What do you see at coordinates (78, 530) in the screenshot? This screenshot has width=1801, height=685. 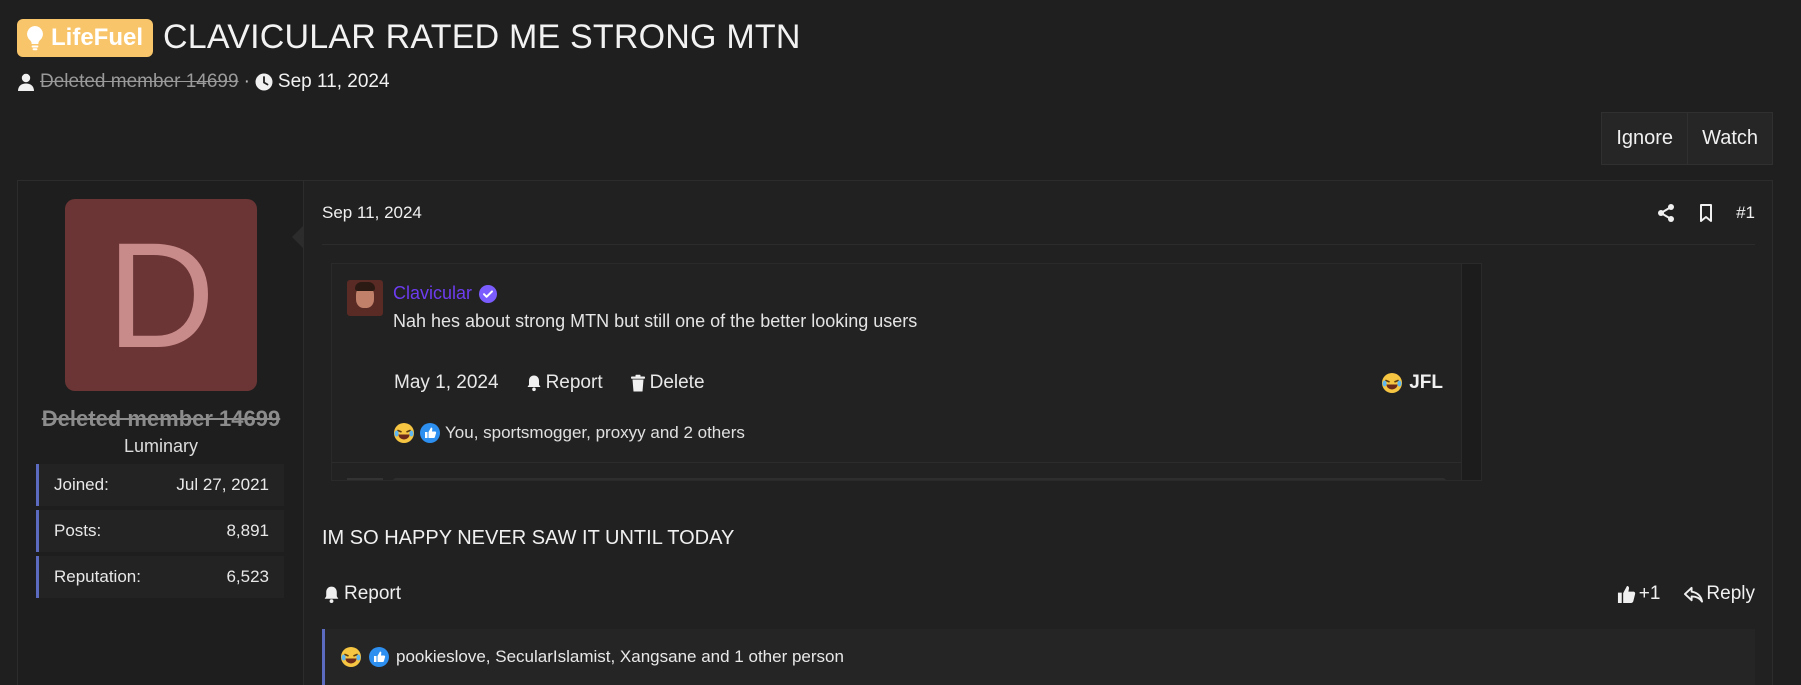 I see `stat-label: Posts:` at bounding box center [78, 530].